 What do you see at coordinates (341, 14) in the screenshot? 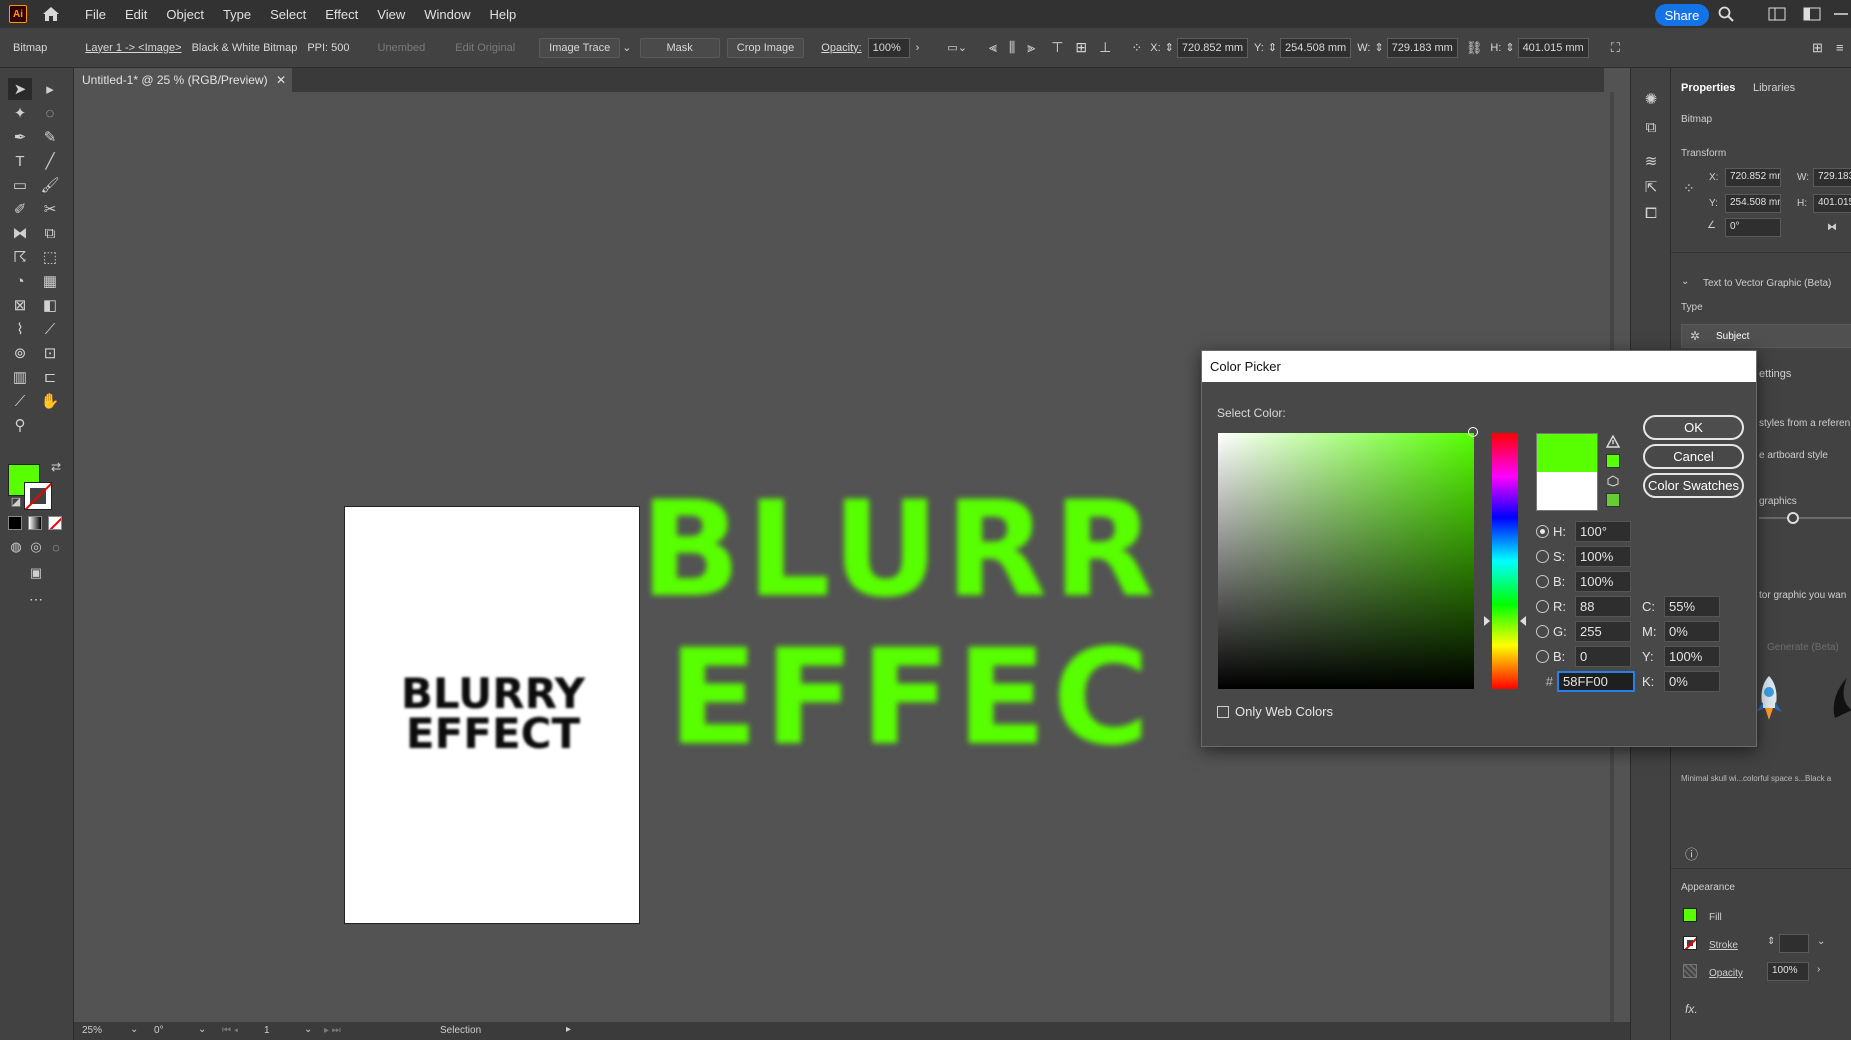
I see `menu-effect: Effect` at bounding box center [341, 14].